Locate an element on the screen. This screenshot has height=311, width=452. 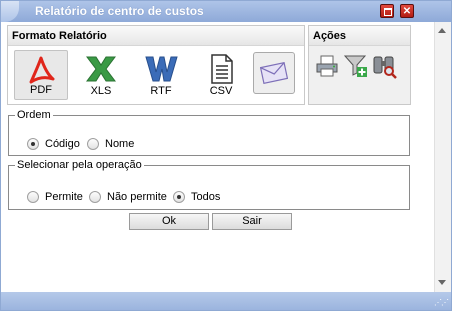
scroll-down-arrow-icon is located at coordinates (442, 282).